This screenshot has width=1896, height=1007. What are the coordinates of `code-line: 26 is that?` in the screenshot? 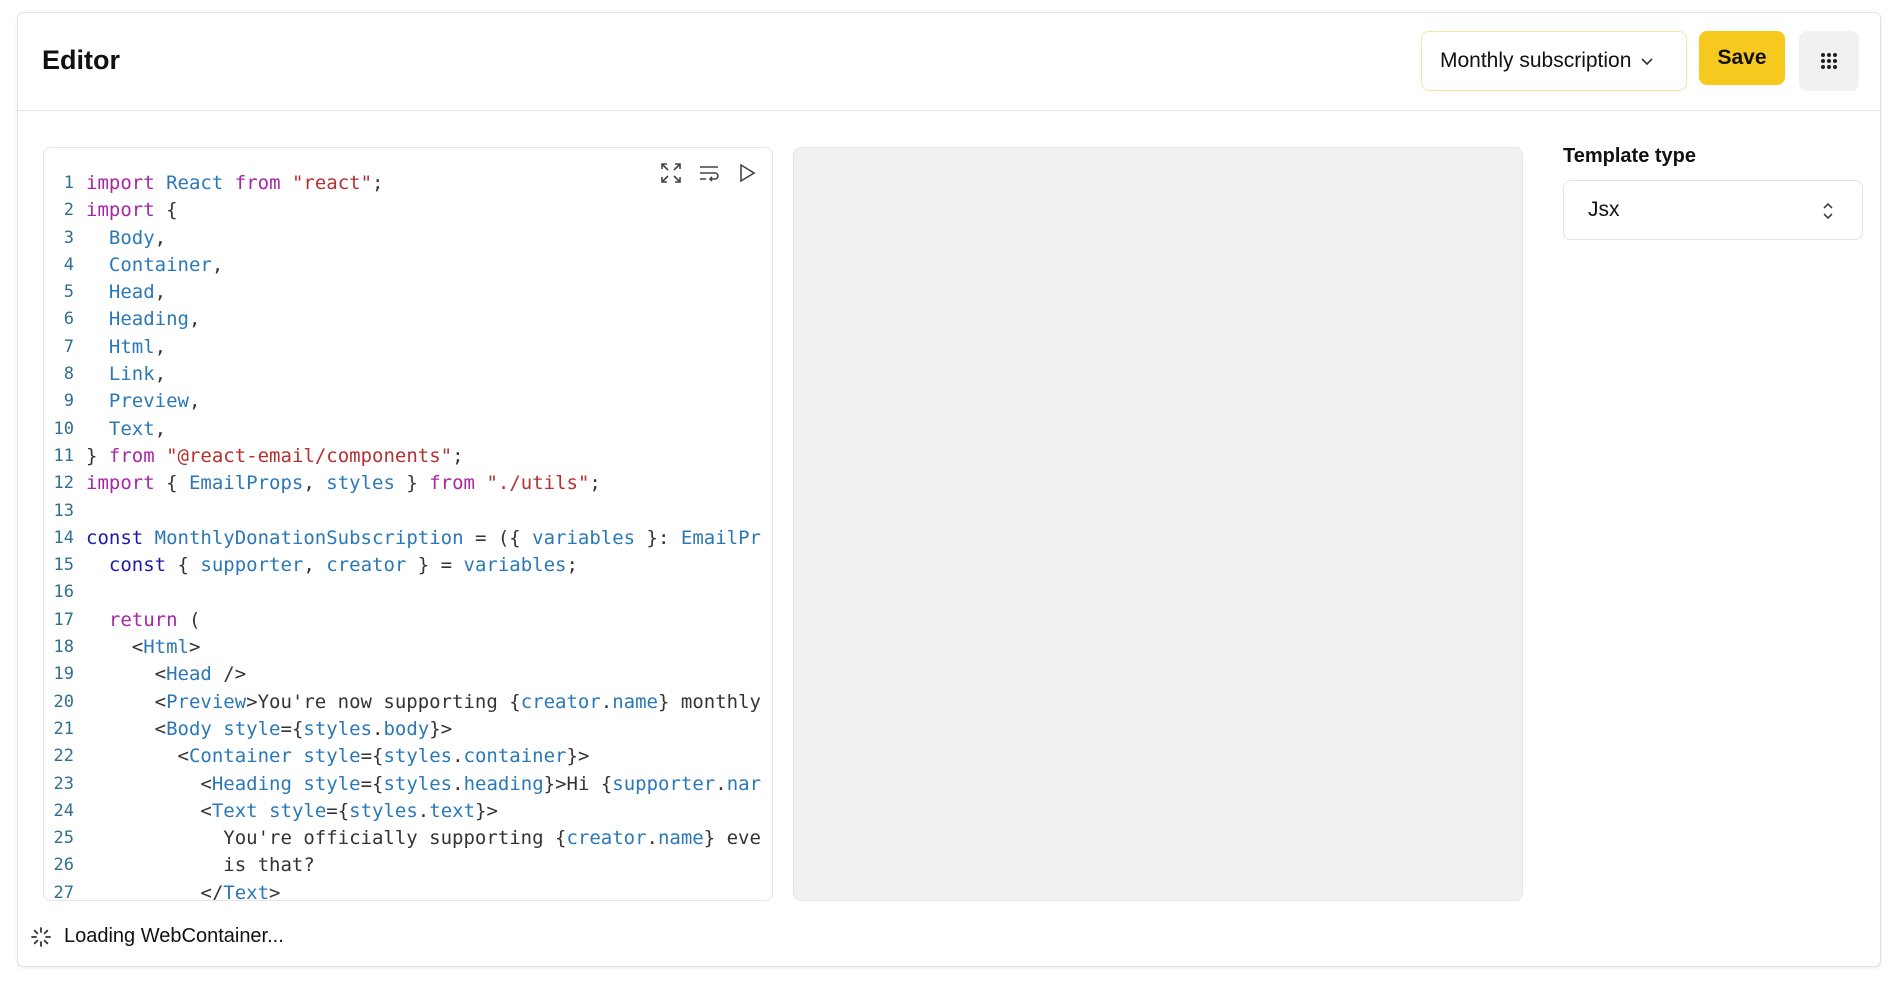 It's located at (408, 865).